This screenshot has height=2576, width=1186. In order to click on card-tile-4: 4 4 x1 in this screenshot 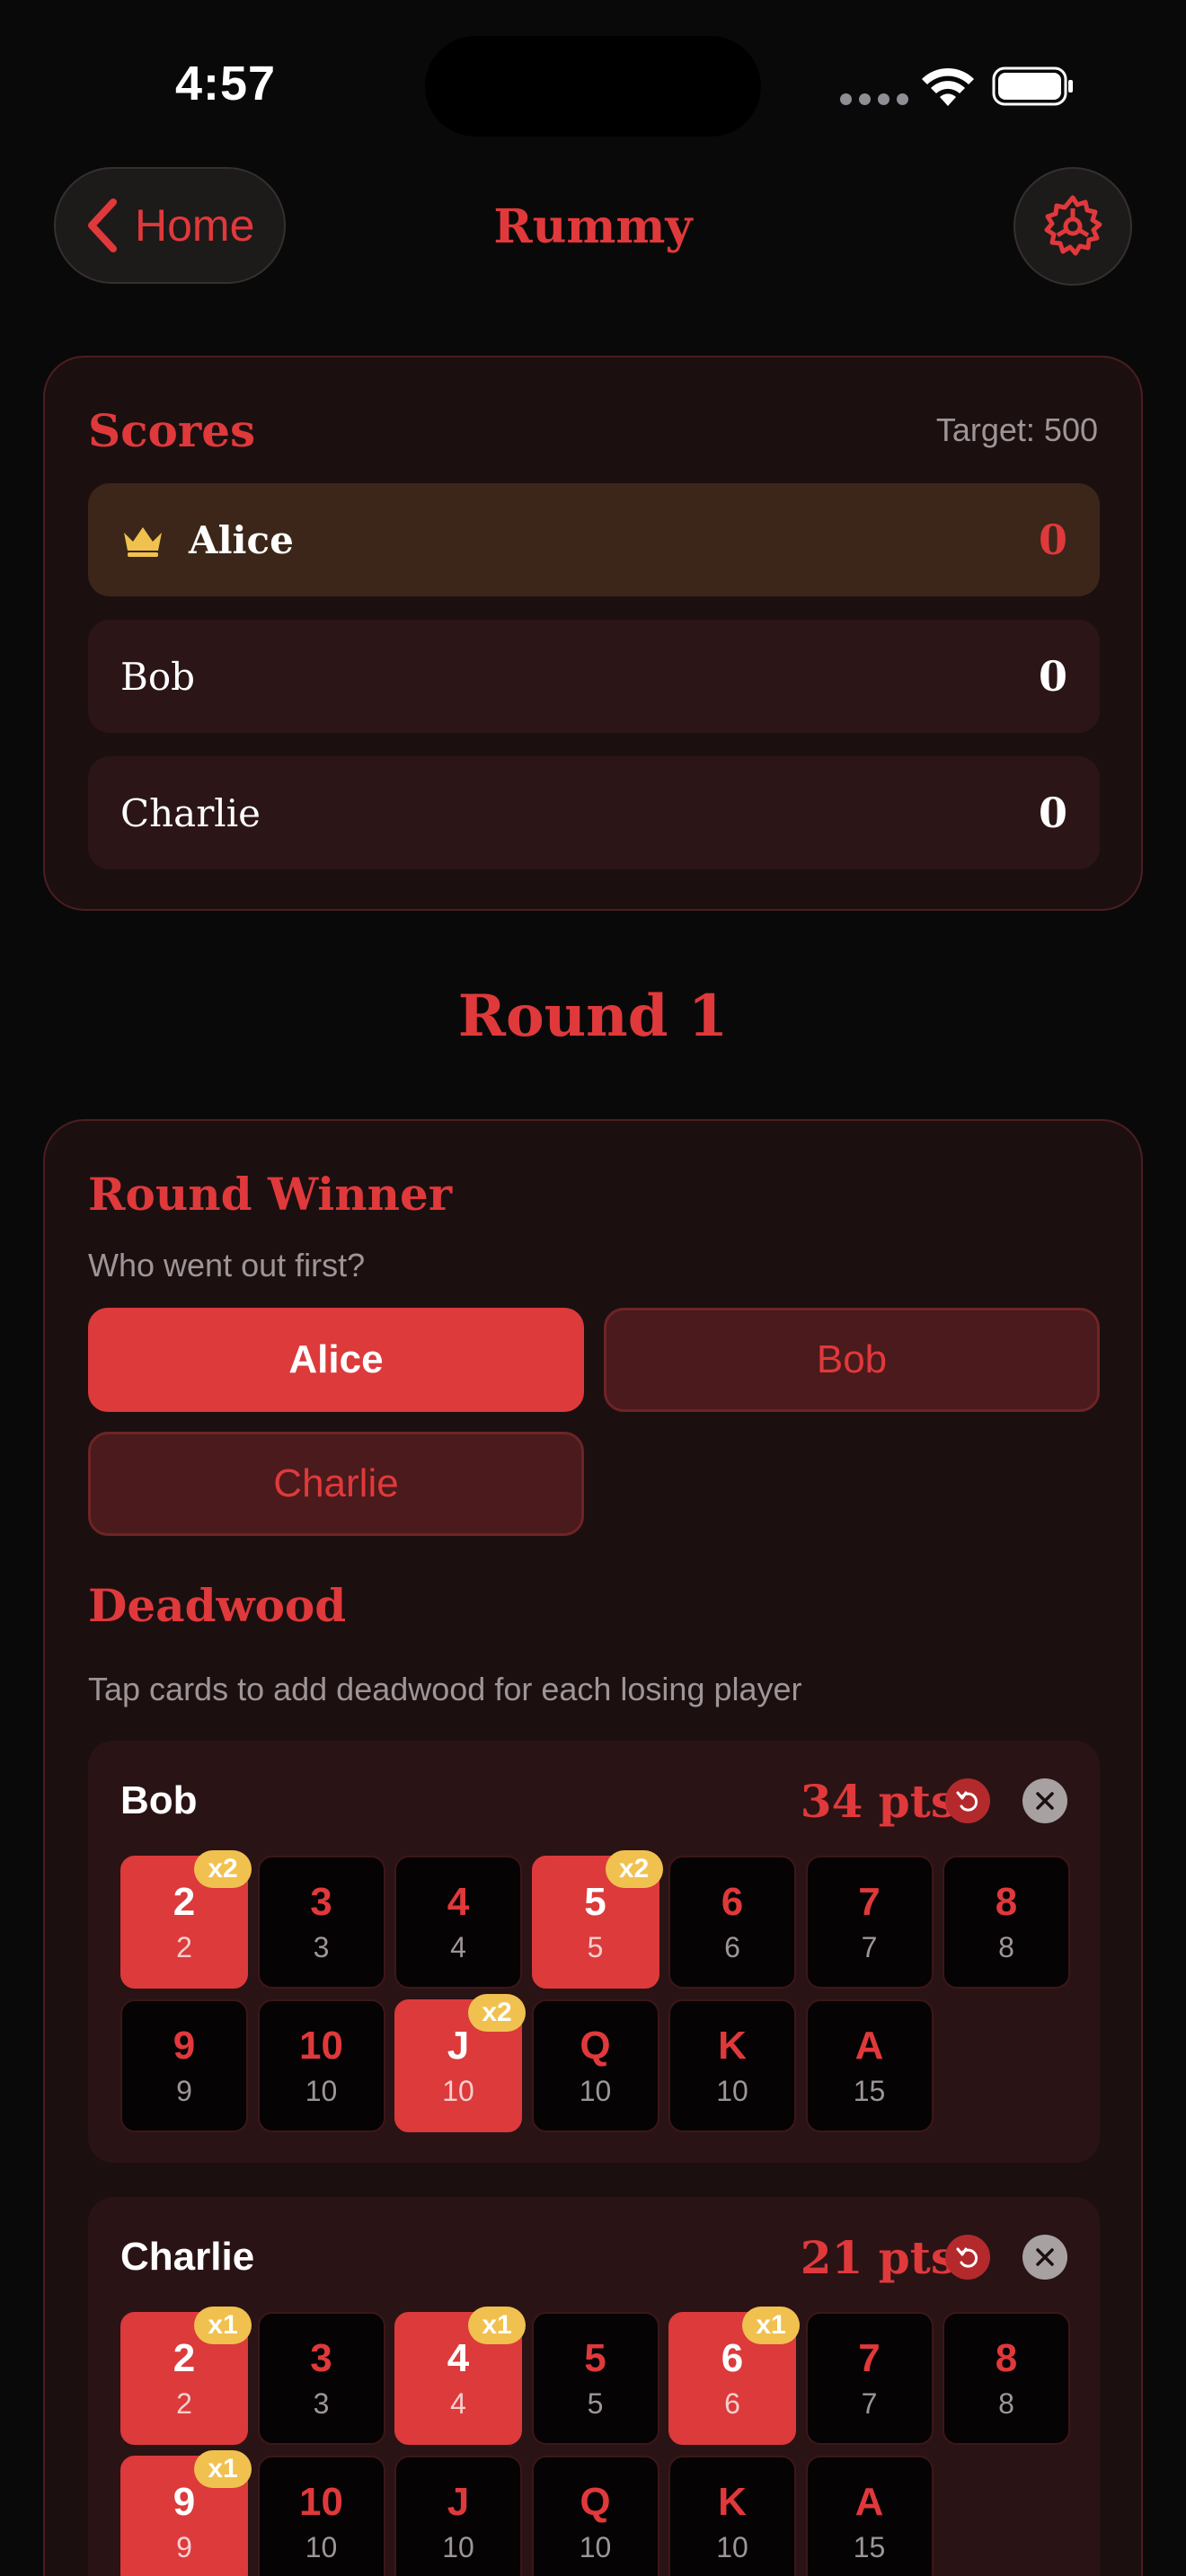, I will do `click(460, 2376)`.